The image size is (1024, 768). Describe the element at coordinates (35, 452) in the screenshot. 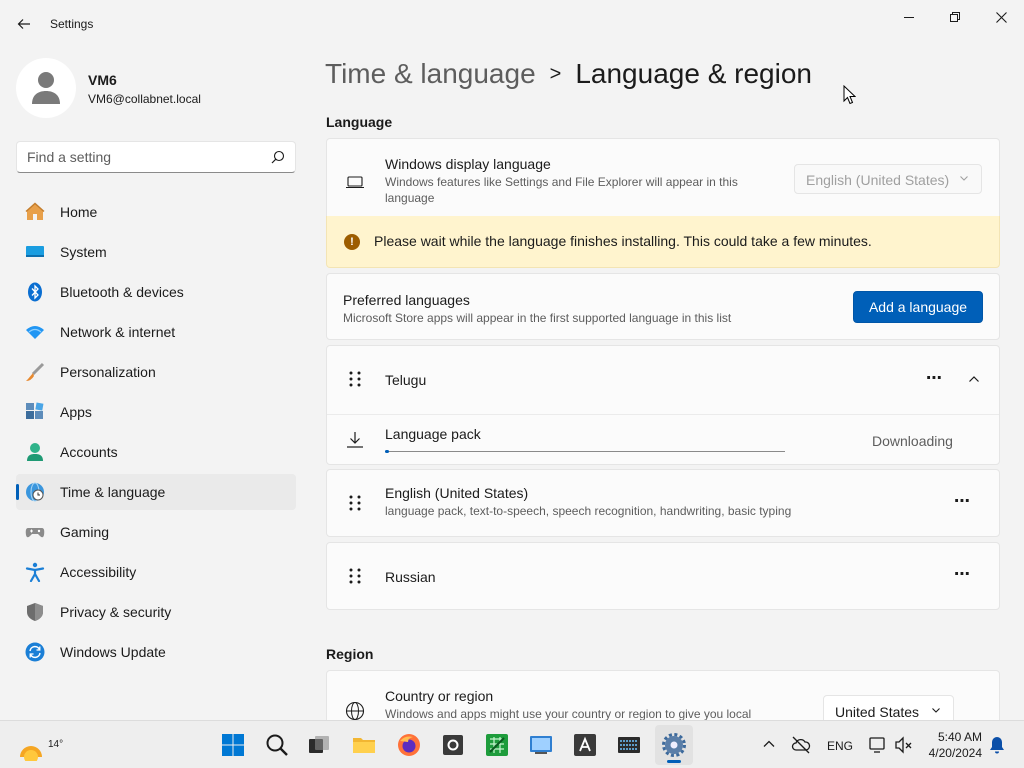

I see `accounts-icon` at that location.